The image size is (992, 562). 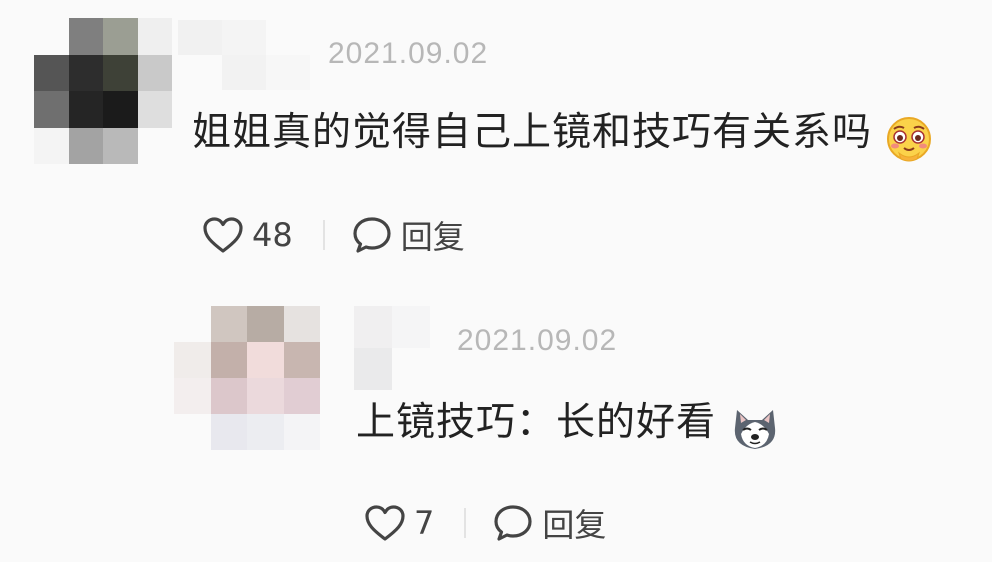 I want to click on comment-body: 姐姐真的觉得自己上镜和技巧有关系吗, so click(x=562, y=140).